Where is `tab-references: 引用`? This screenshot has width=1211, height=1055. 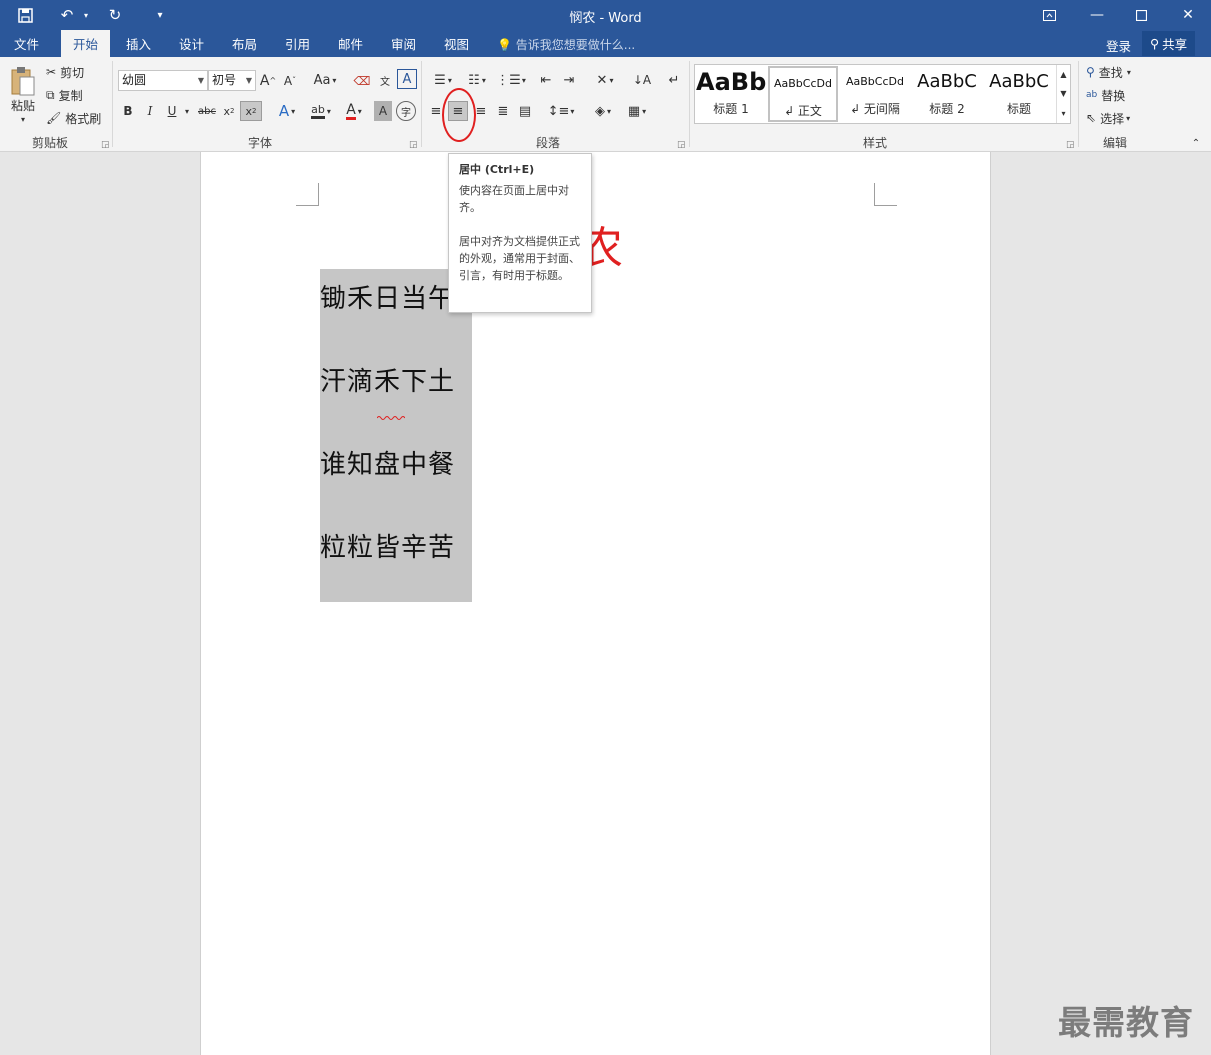 tab-references: 引用 is located at coordinates (297, 43).